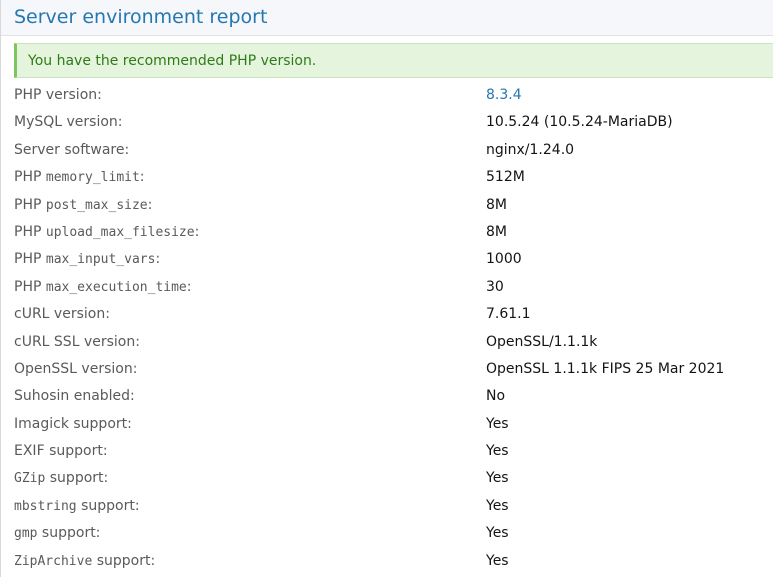 Image resolution: width=773 pixels, height=577 pixels. I want to click on row-label-code: ZipArchive, so click(53, 561).